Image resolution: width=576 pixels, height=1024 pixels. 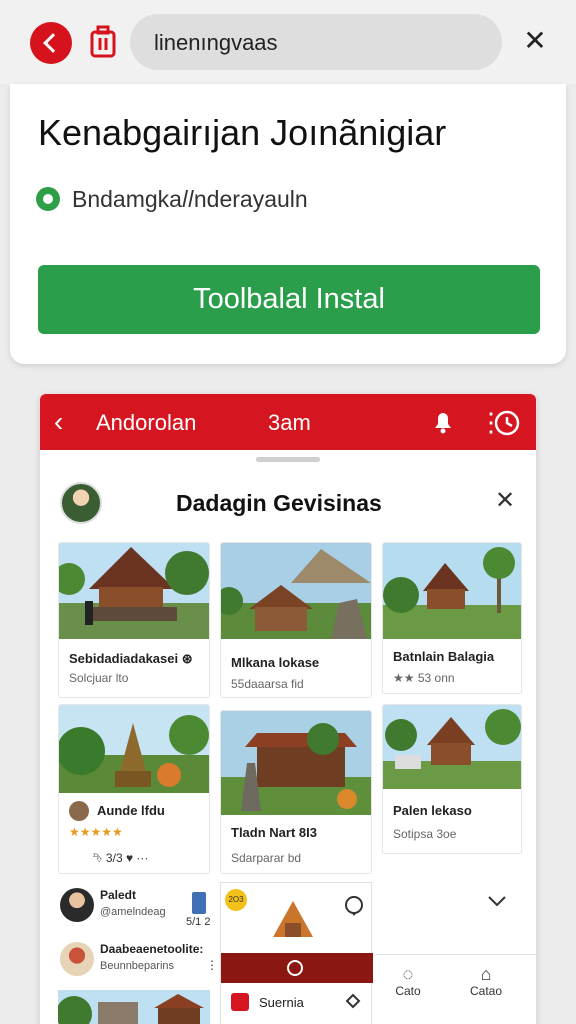 I want to click on card-subtitle: 55daaarsa fid, so click(x=267, y=684).